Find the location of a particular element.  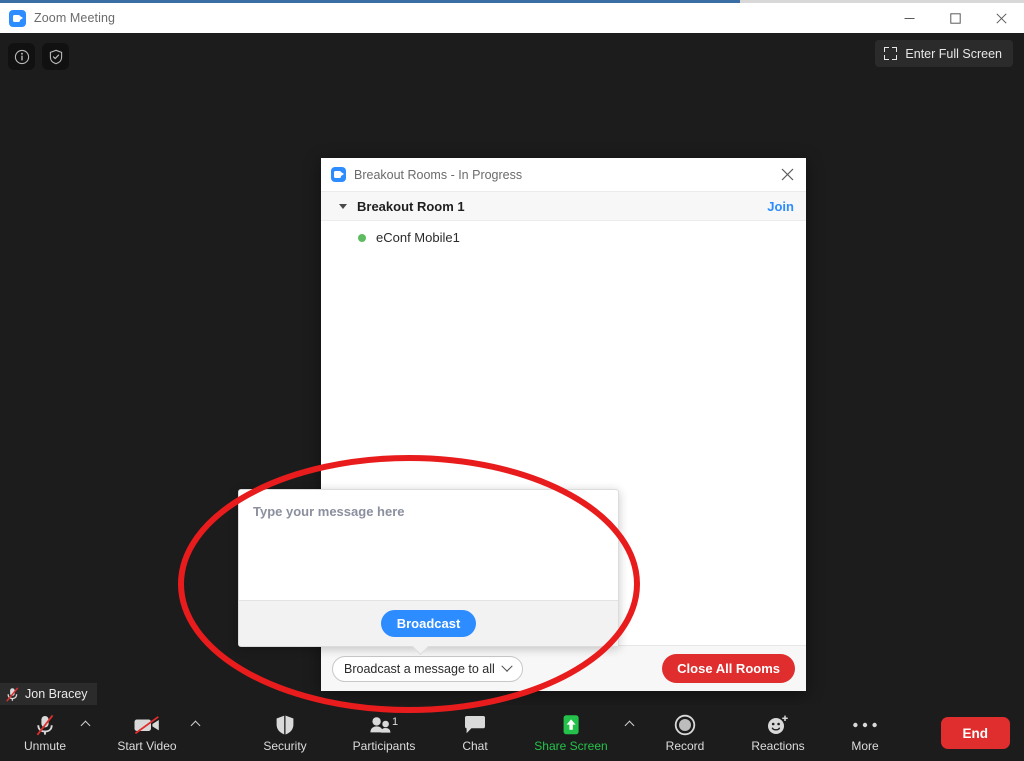

breakout-room-row: Breakout Room 1 Join is located at coordinates (563, 206).